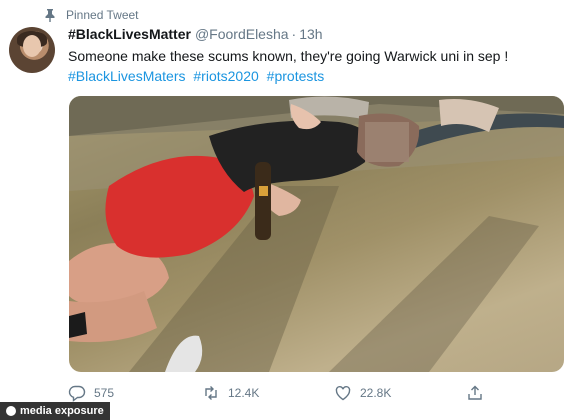  What do you see at coordinates (242, 34) in the screenshot?
I see `user-handle: @FoordElesha` at bounding box center [242, 34].